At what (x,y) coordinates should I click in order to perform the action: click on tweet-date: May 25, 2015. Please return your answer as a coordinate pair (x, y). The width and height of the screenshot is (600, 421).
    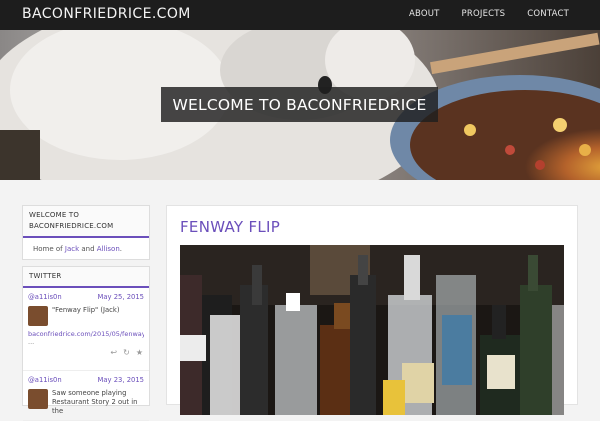
    Looking at the image, I should click on (121, 297).